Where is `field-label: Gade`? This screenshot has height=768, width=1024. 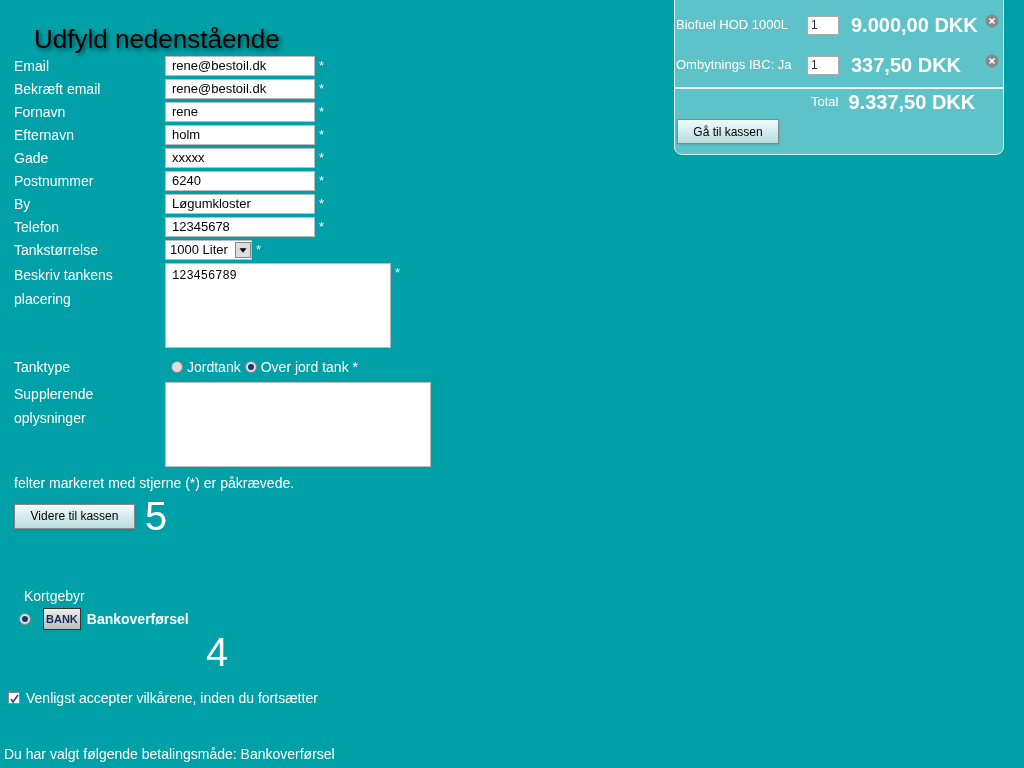 field-label: Gade is located at coordinates (32, 158).